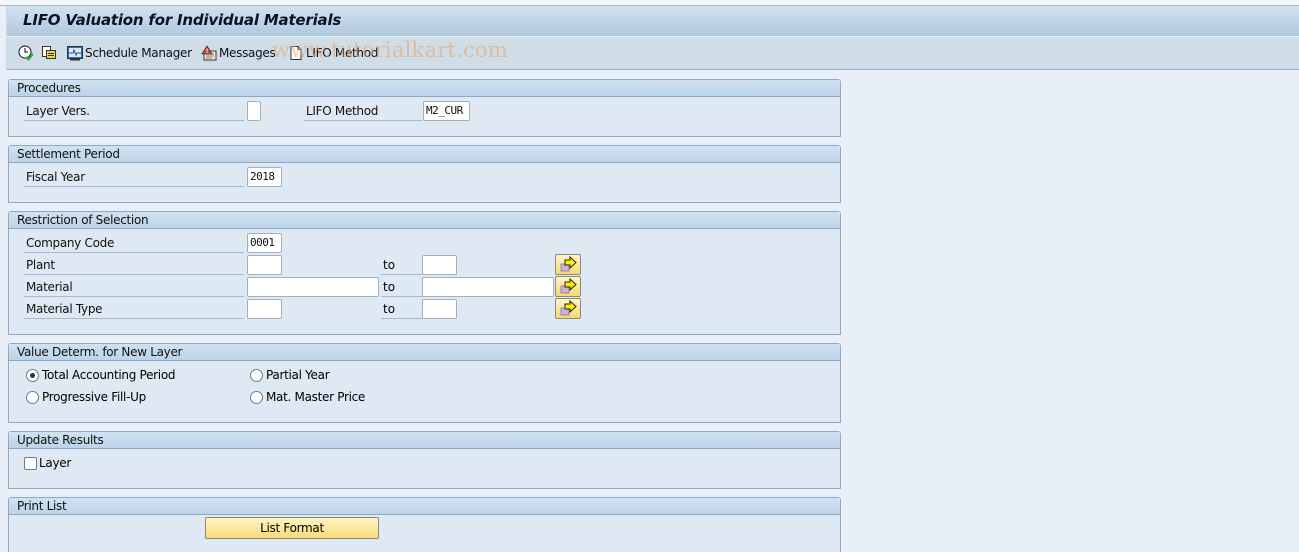  What do you see at coordinates (264, 243) in the screenshot?
I see `company-code-input: 0001` at bounding box center [264, 243].